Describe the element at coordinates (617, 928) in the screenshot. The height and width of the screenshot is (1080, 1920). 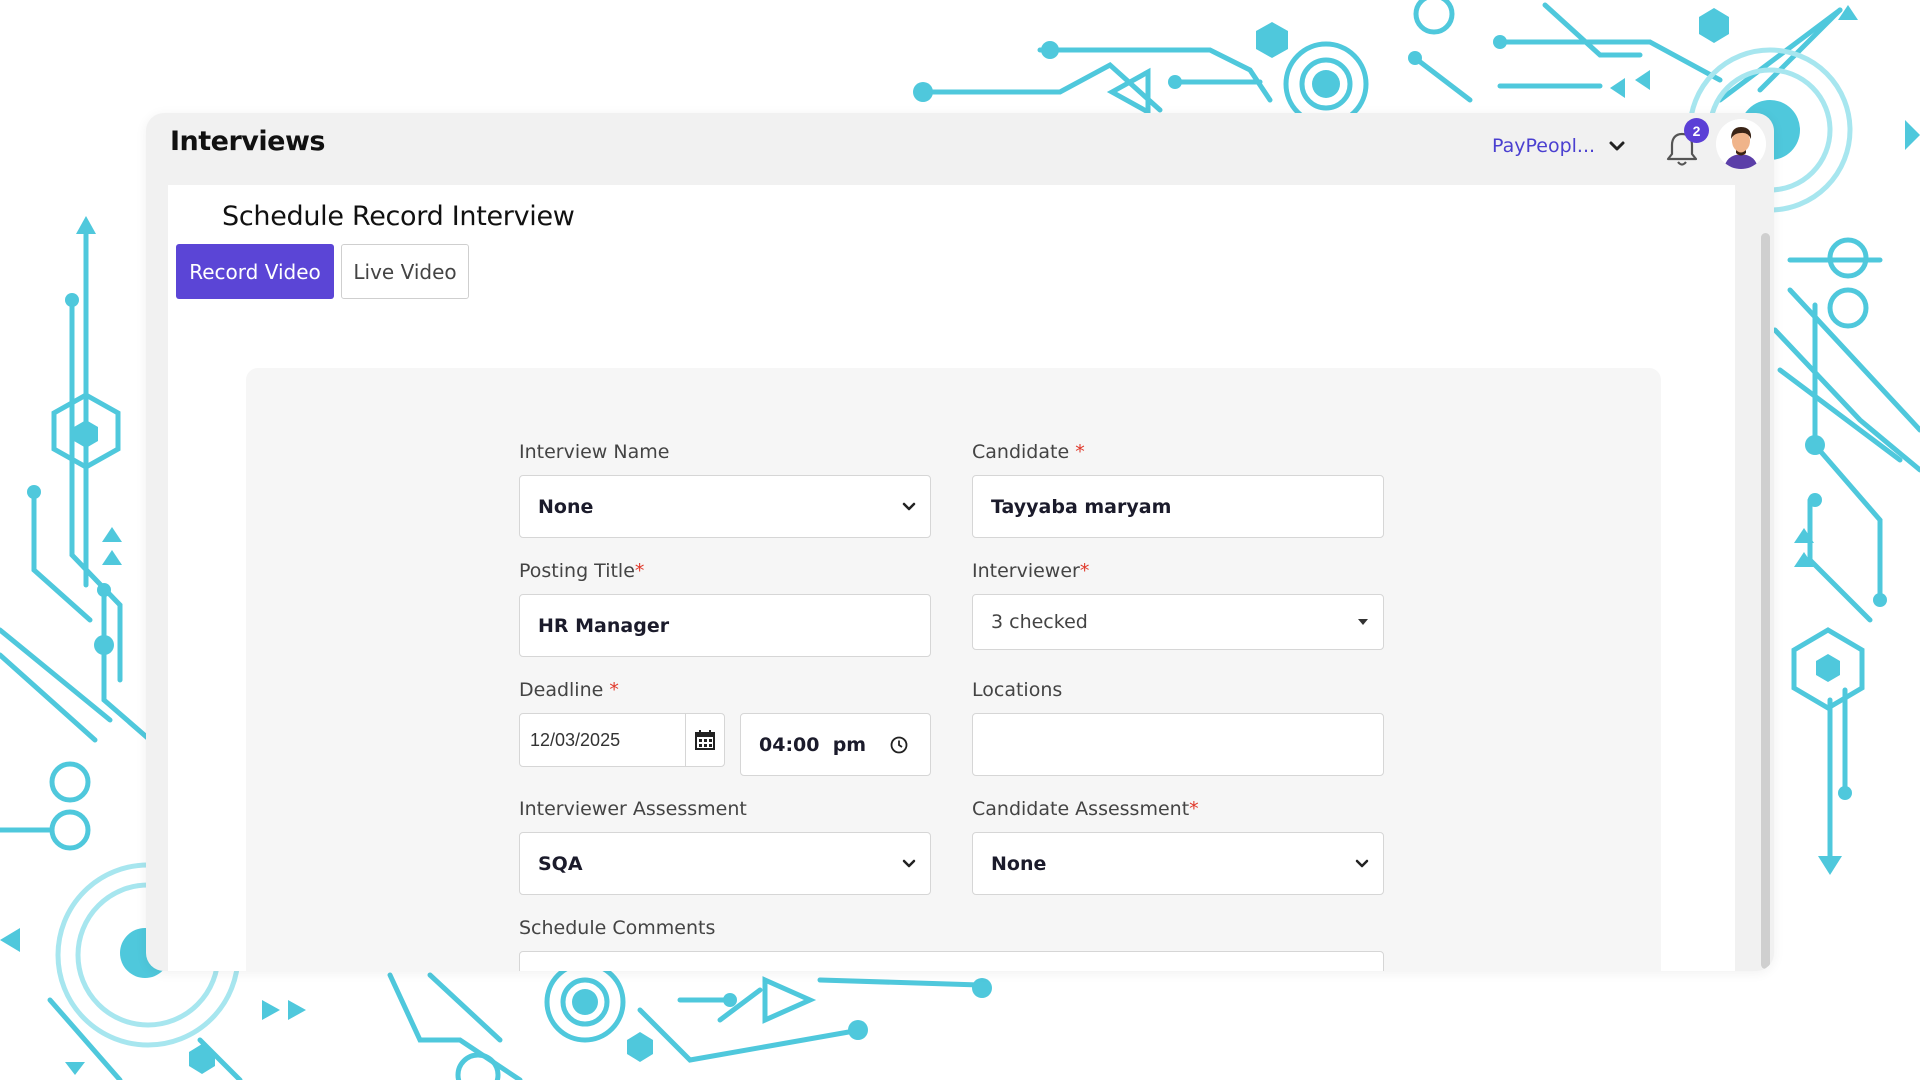
I see `schedule-comments-label: Schedule Comments` at that location.